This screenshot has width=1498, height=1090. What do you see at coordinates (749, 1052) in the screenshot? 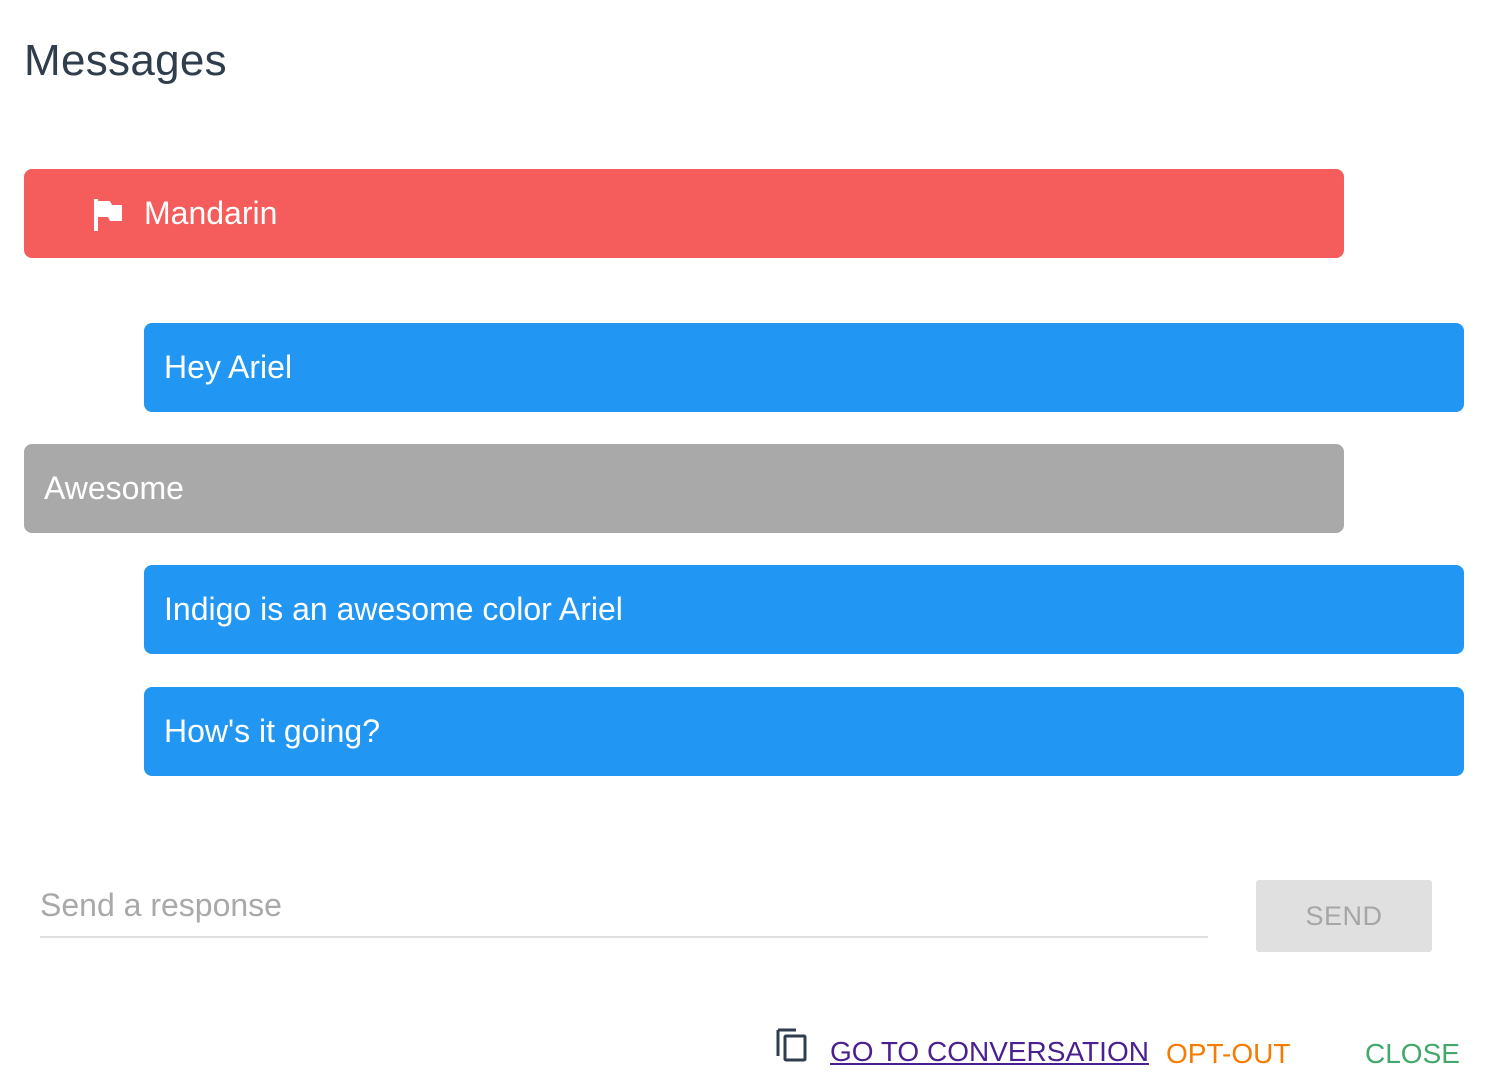
I see `dialog-actions: GO TO CONVERSATION OPT-OUT CLOSE` at bounding box center [749, 1052].